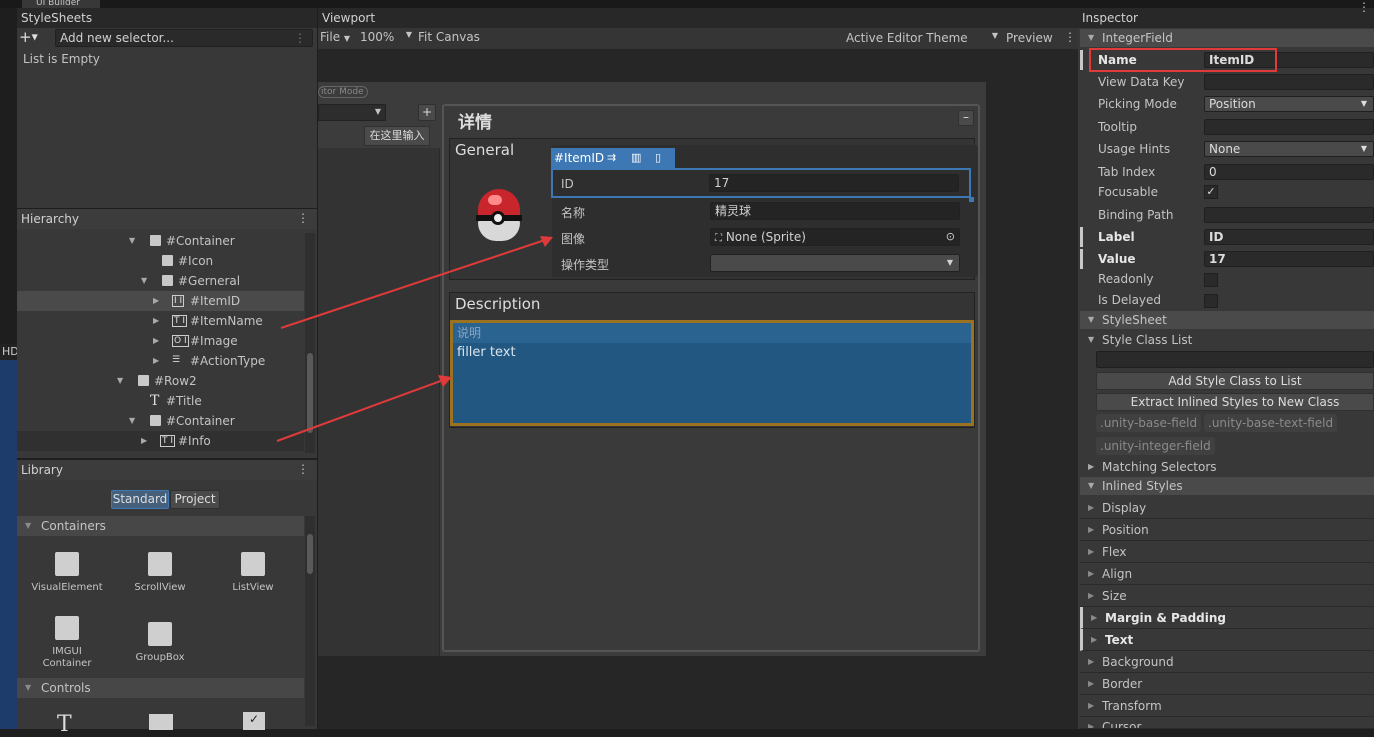 The image size is (1374, 737). I want to click on style-section-label: Align, so click(1117, 574).